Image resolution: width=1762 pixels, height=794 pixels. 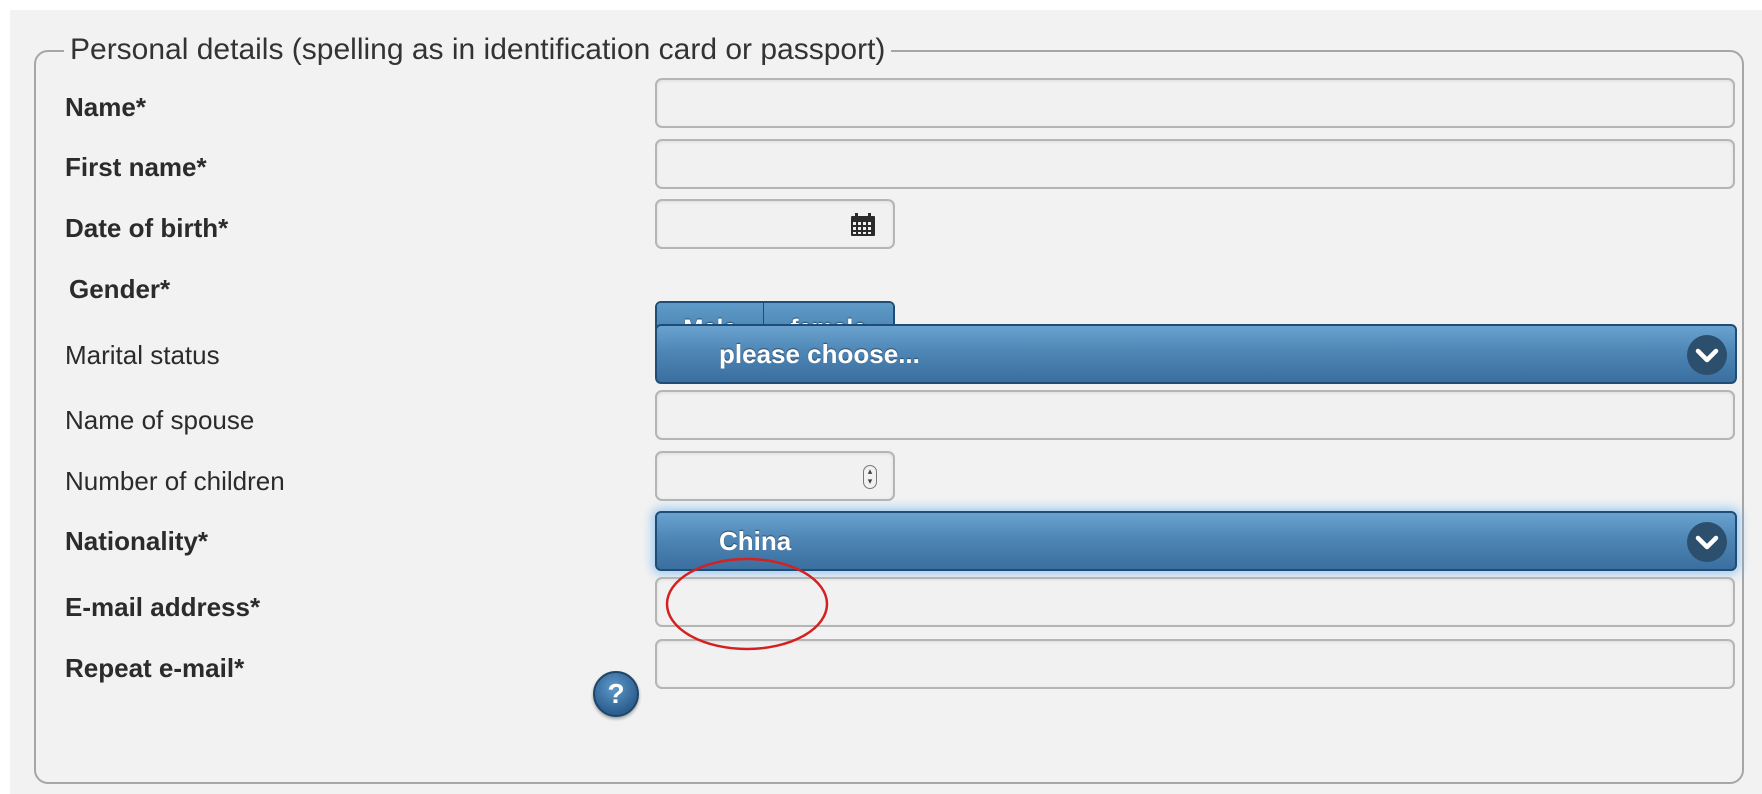 I want to click on marital-status-label: Marital status, so click(x=142, y=355).